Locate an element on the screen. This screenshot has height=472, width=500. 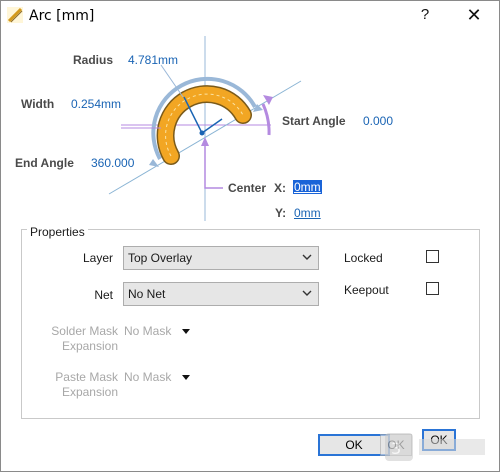
radius-label: Radius is located at coordinates (93, 60).